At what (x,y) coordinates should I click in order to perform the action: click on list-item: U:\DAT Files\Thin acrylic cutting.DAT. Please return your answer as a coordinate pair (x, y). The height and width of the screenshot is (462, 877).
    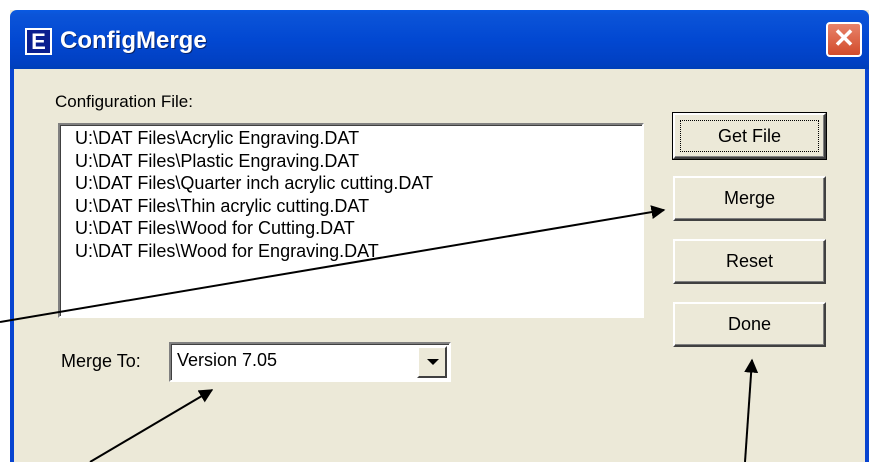
    Looking at the image, I should click on (358, 206).